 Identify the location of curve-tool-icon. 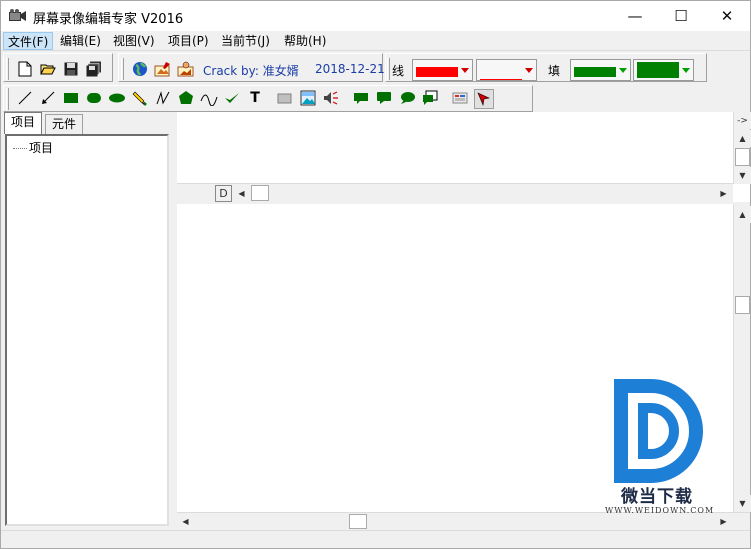
(209, 98).